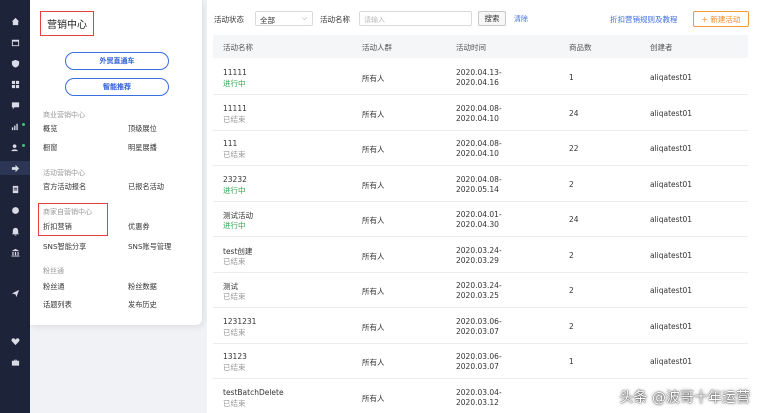  What do you see at coordinates (146, 187) in the screenshot?
I see `nav-link-registered: 已报名活动` at bounding box center [146, 187].